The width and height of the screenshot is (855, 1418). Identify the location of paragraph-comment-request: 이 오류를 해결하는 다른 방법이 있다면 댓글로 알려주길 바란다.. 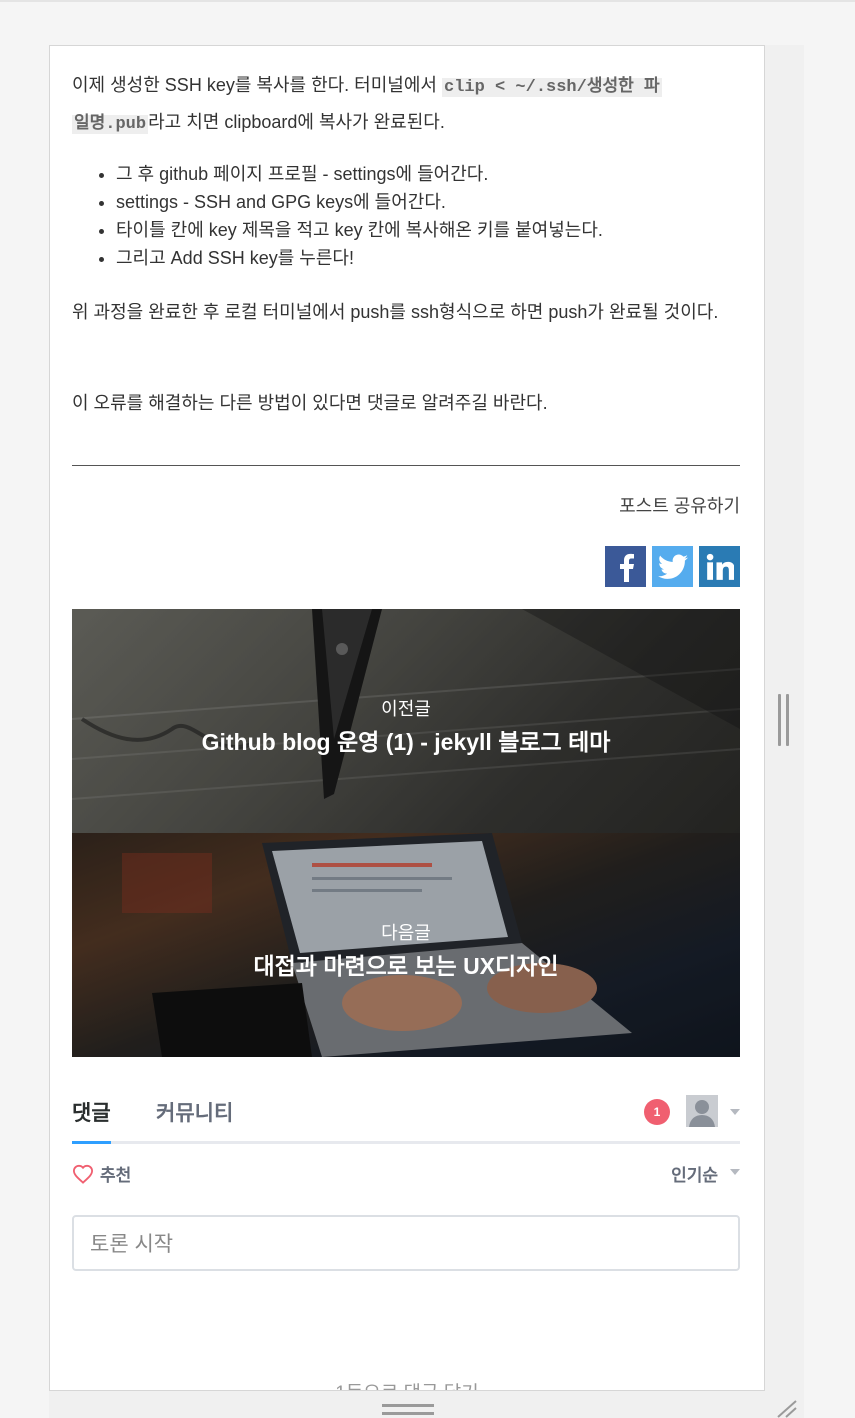
(310, 403).